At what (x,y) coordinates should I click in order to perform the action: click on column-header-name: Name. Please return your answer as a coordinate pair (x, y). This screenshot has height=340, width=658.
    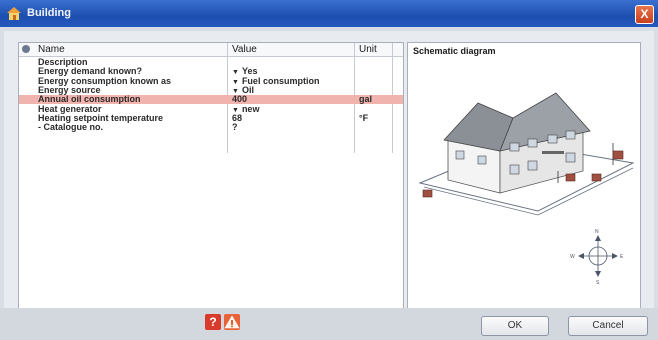
    Looking at the image, I should click on (51, 50).